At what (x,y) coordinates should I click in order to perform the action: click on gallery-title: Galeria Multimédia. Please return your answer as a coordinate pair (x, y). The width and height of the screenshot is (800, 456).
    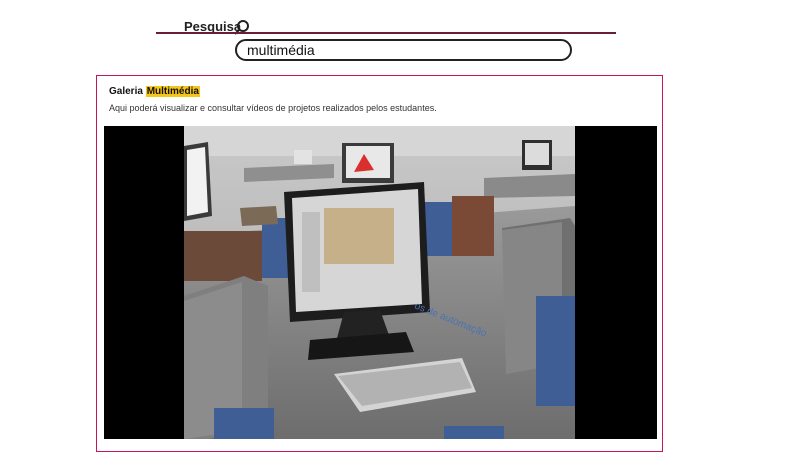
    Looking at the image, I should click on (154, 91).